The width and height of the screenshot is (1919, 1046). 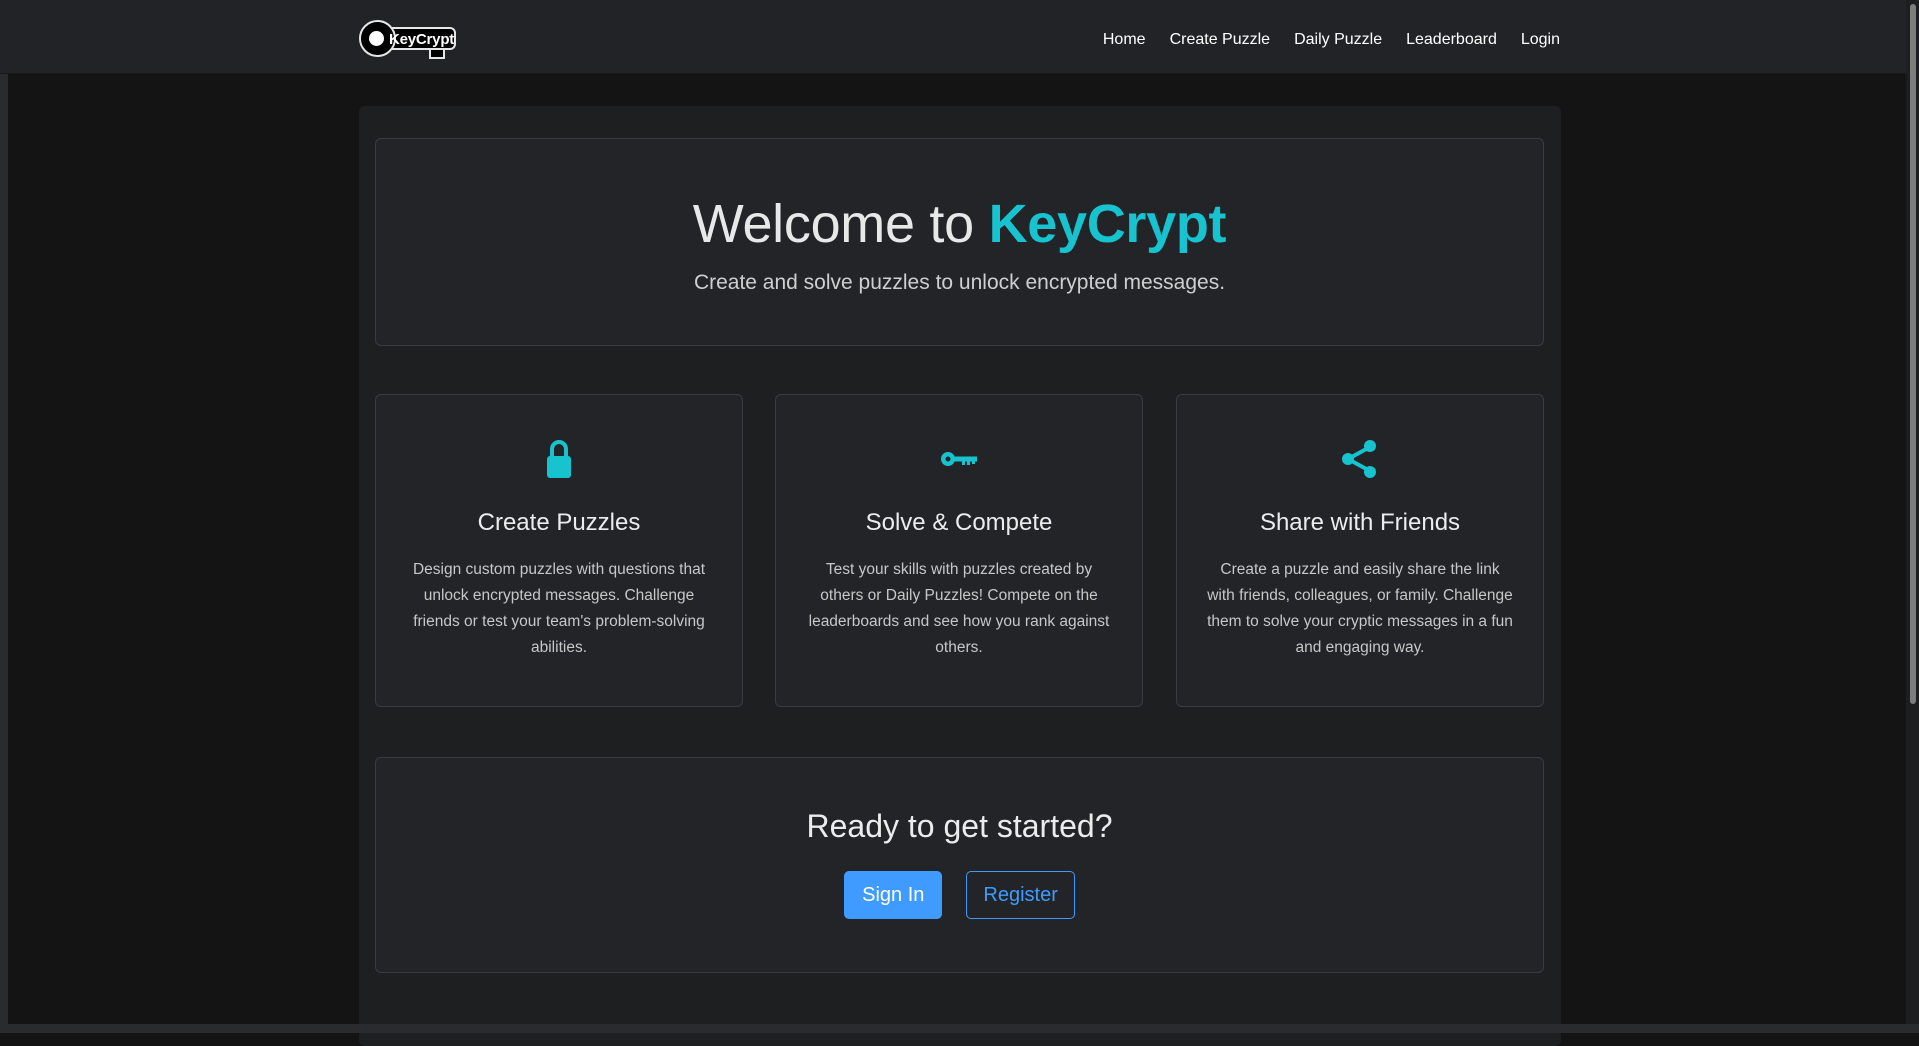 I want to click on window-frame-left, so click(x=4, y=516).